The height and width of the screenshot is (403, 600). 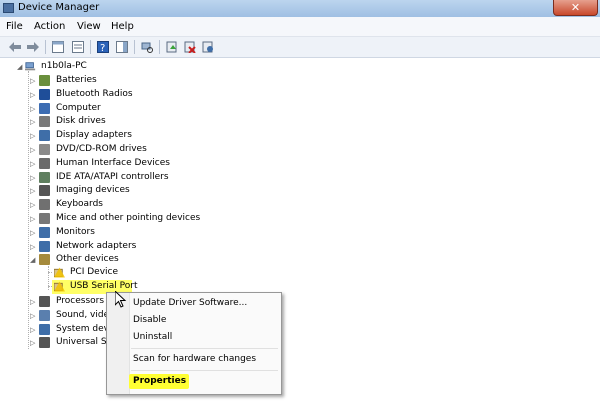 What do you see at coordinates (59, 7) in the screenshot?
I see `window-title: Device Manager` at bounding box center [59, 7].